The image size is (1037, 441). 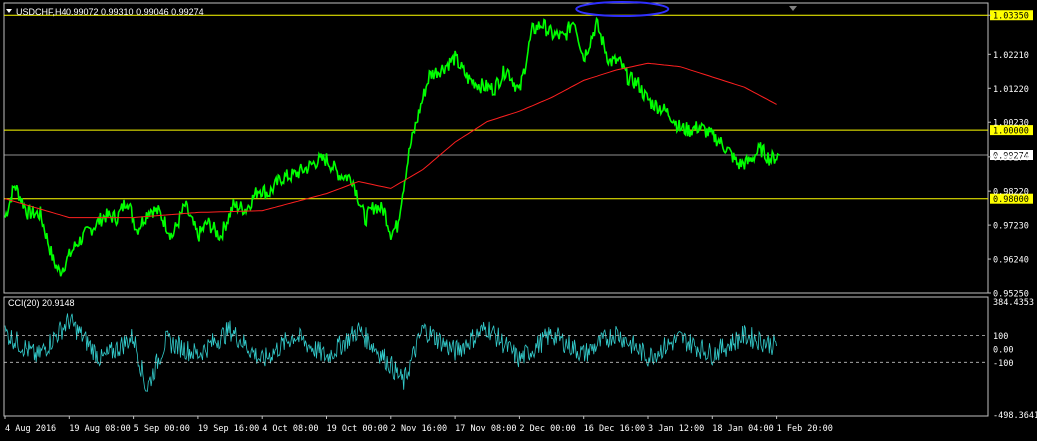 What do you see at coordinates (99, 429) in the screenshot?
I see `time-tick-label: 19 Aug 08:00` at bounding box center [99, 429].